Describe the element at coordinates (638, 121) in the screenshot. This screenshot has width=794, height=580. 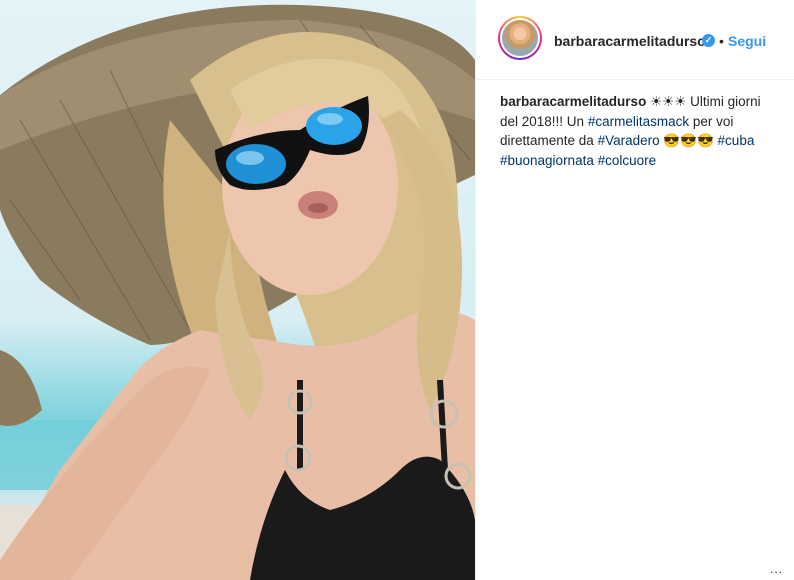
I see `hashtag-carmelitasmack: #carmelitasmack` at that location.